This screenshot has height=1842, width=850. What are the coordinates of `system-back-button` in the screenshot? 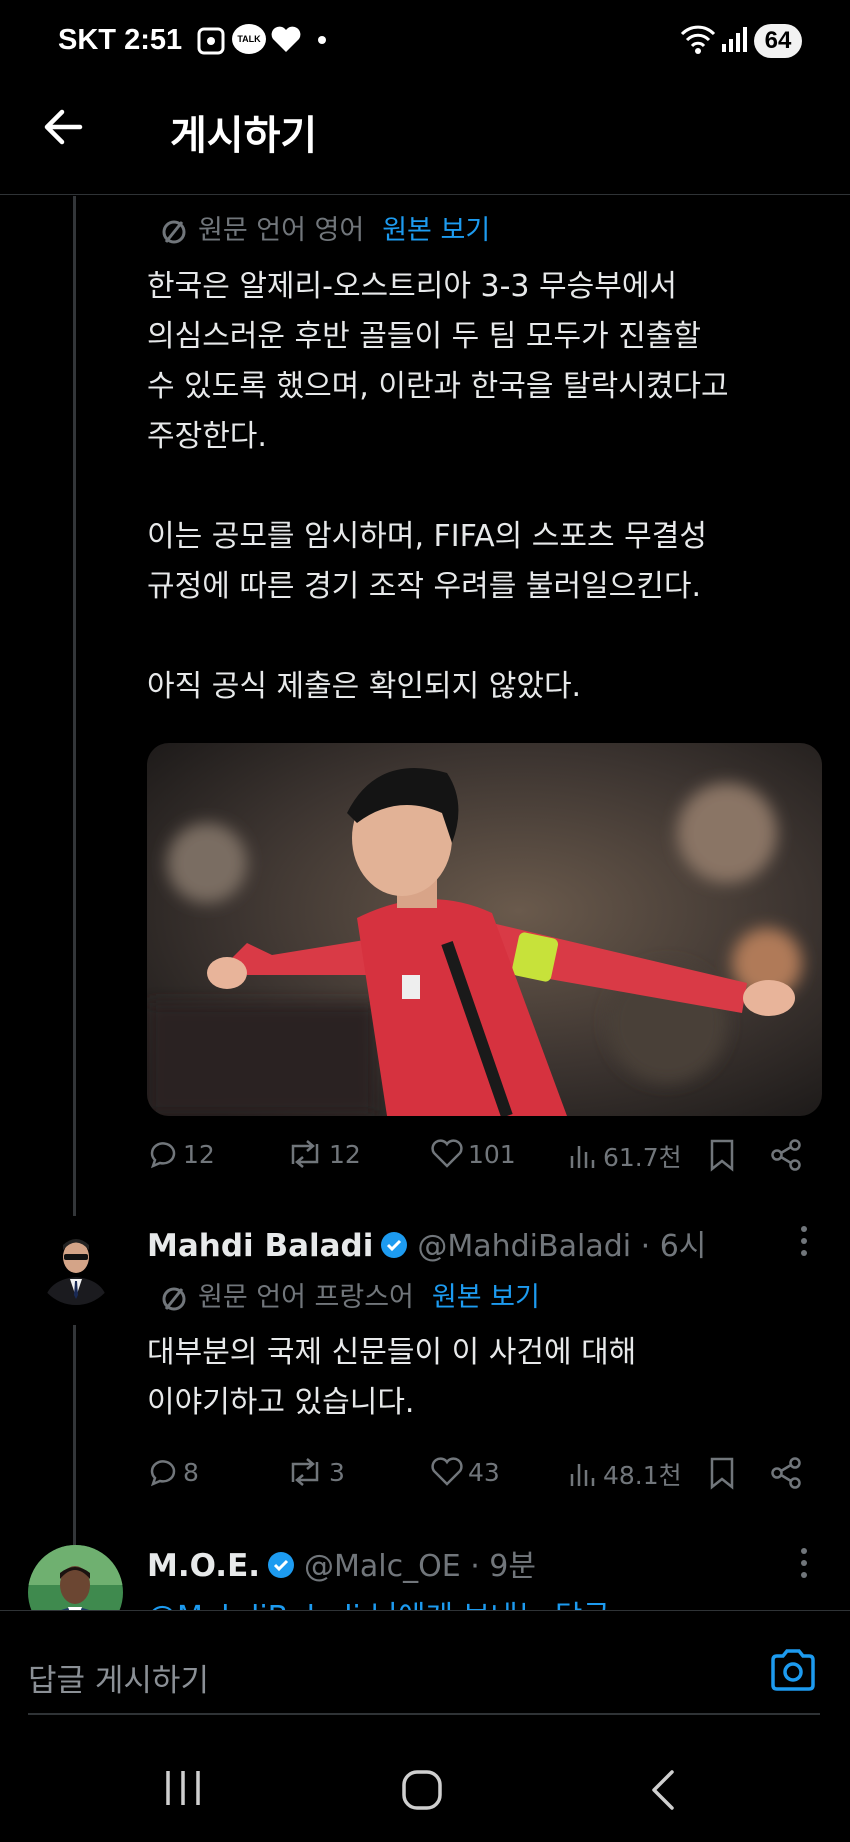 It's located at (663, 1792).